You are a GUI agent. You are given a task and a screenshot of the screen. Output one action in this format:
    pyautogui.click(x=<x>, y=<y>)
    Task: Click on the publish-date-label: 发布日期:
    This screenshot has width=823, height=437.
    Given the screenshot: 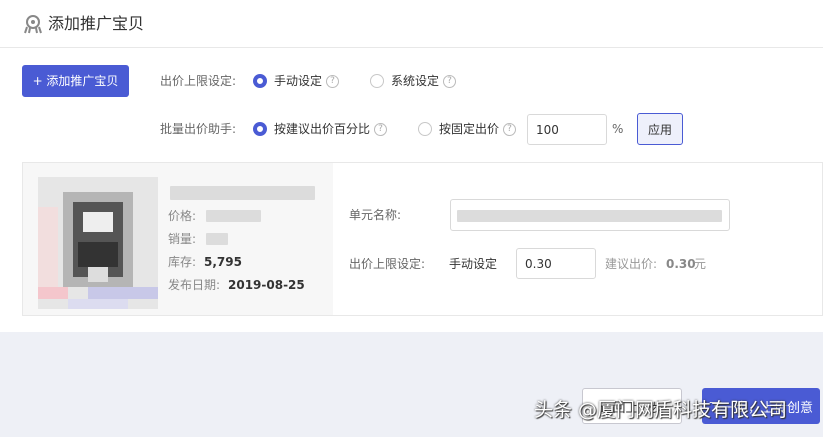 What is the action you would take?
    pyautogui.click(x=194, y=285)
    